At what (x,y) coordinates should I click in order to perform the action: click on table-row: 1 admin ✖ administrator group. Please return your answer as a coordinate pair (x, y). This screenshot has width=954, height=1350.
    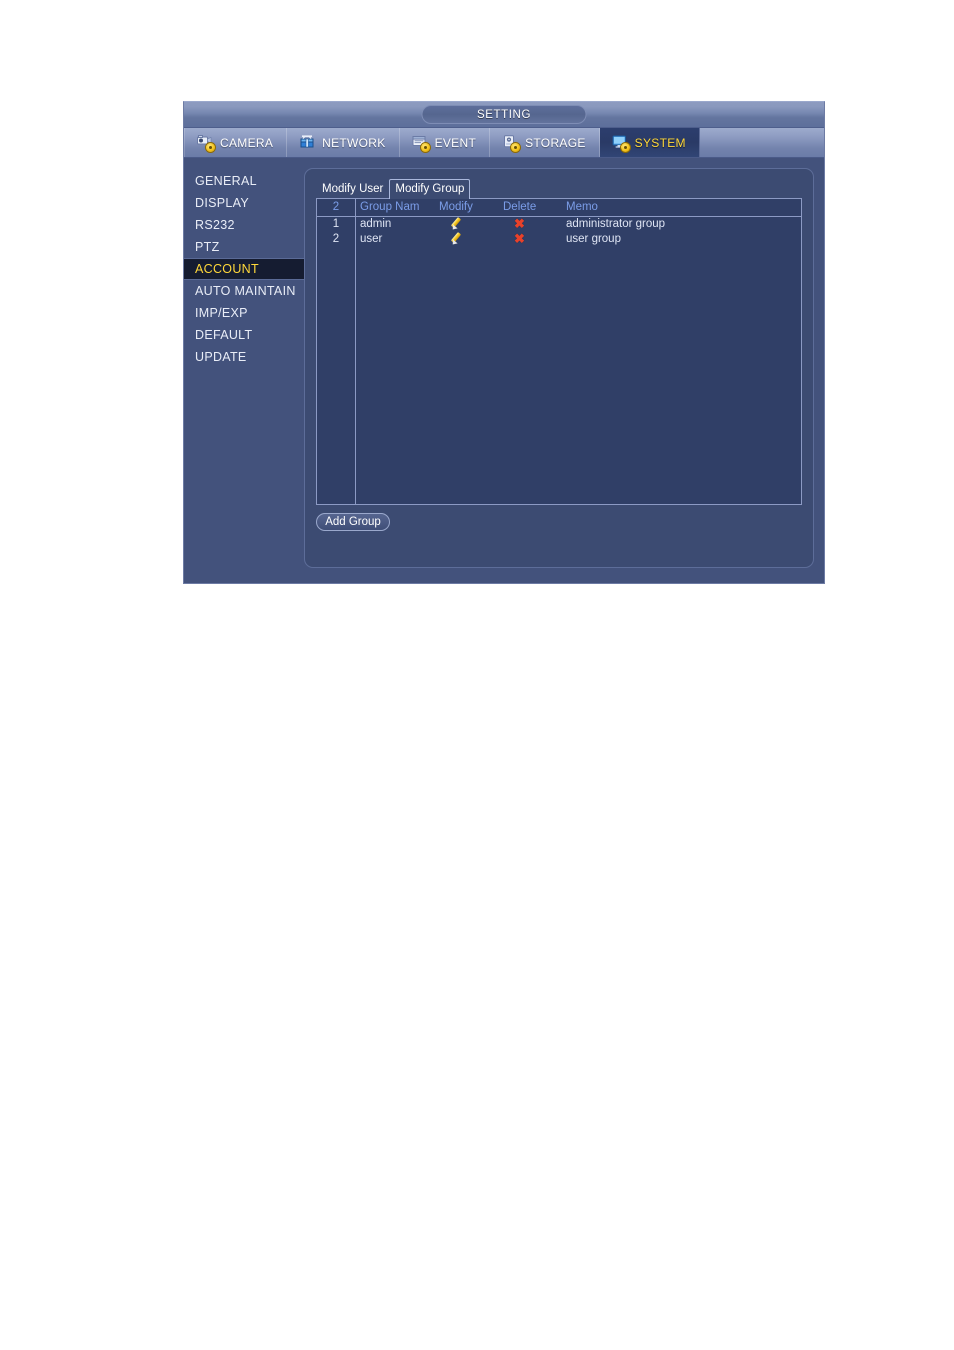
    Looking at the image, I should click on (559, 224).